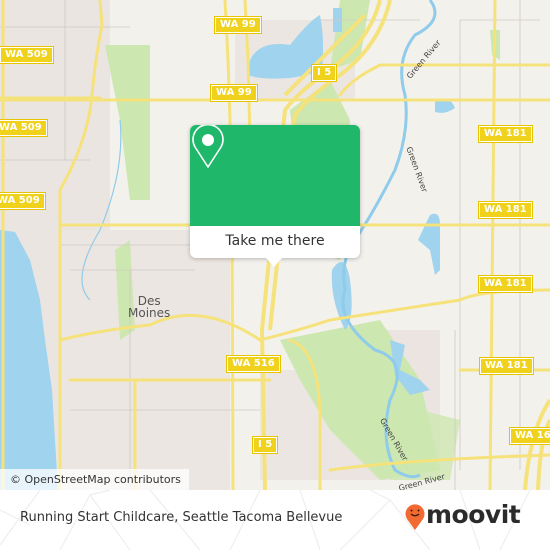 The image size is (550, 550). I want to click on city-label-line: Moines, so click(149, 313).